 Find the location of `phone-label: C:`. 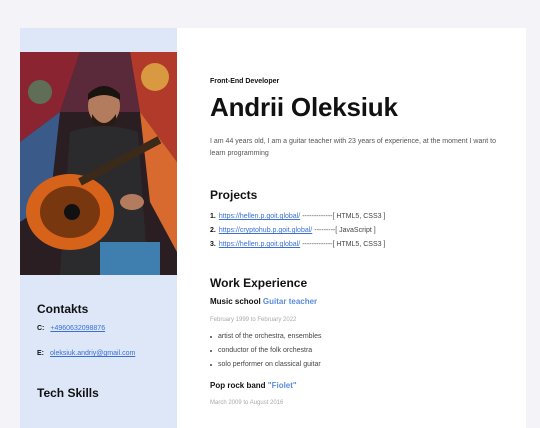

phone-label: C: is located at coordinates (41, 328).